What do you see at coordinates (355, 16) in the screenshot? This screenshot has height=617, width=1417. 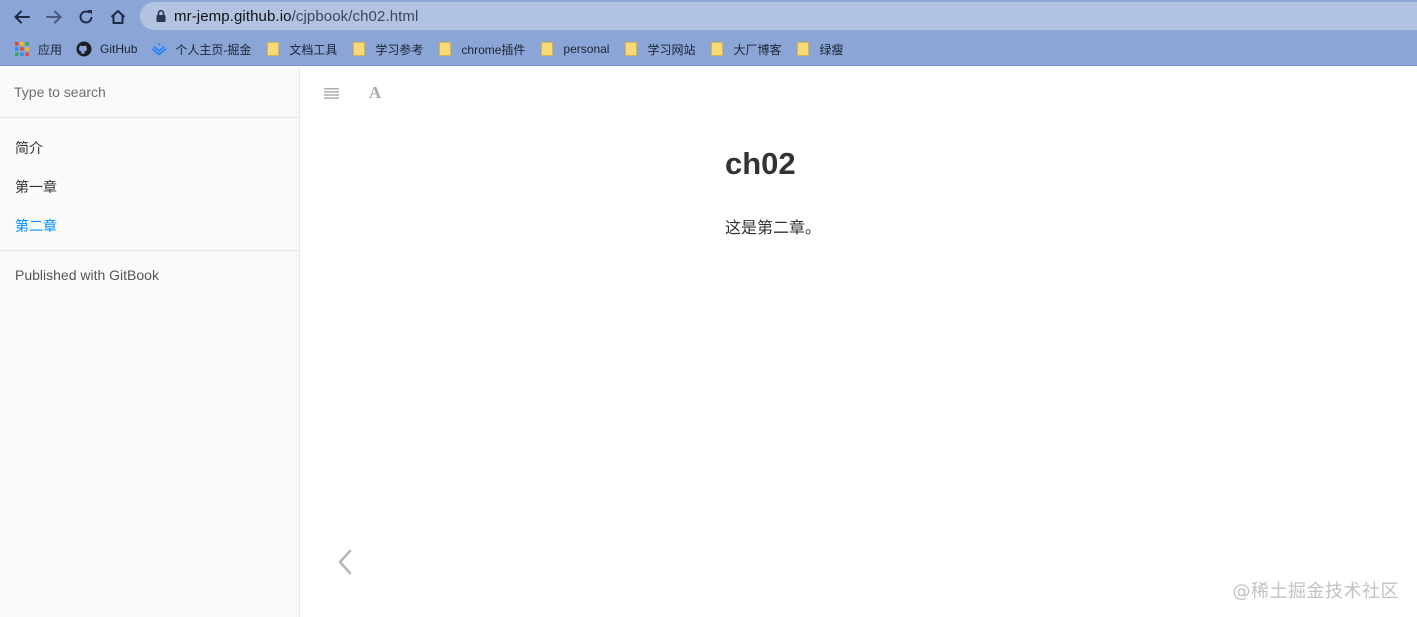 I see `url-path: /cjpbook/ch02.html` at bounding box center [355, 16].